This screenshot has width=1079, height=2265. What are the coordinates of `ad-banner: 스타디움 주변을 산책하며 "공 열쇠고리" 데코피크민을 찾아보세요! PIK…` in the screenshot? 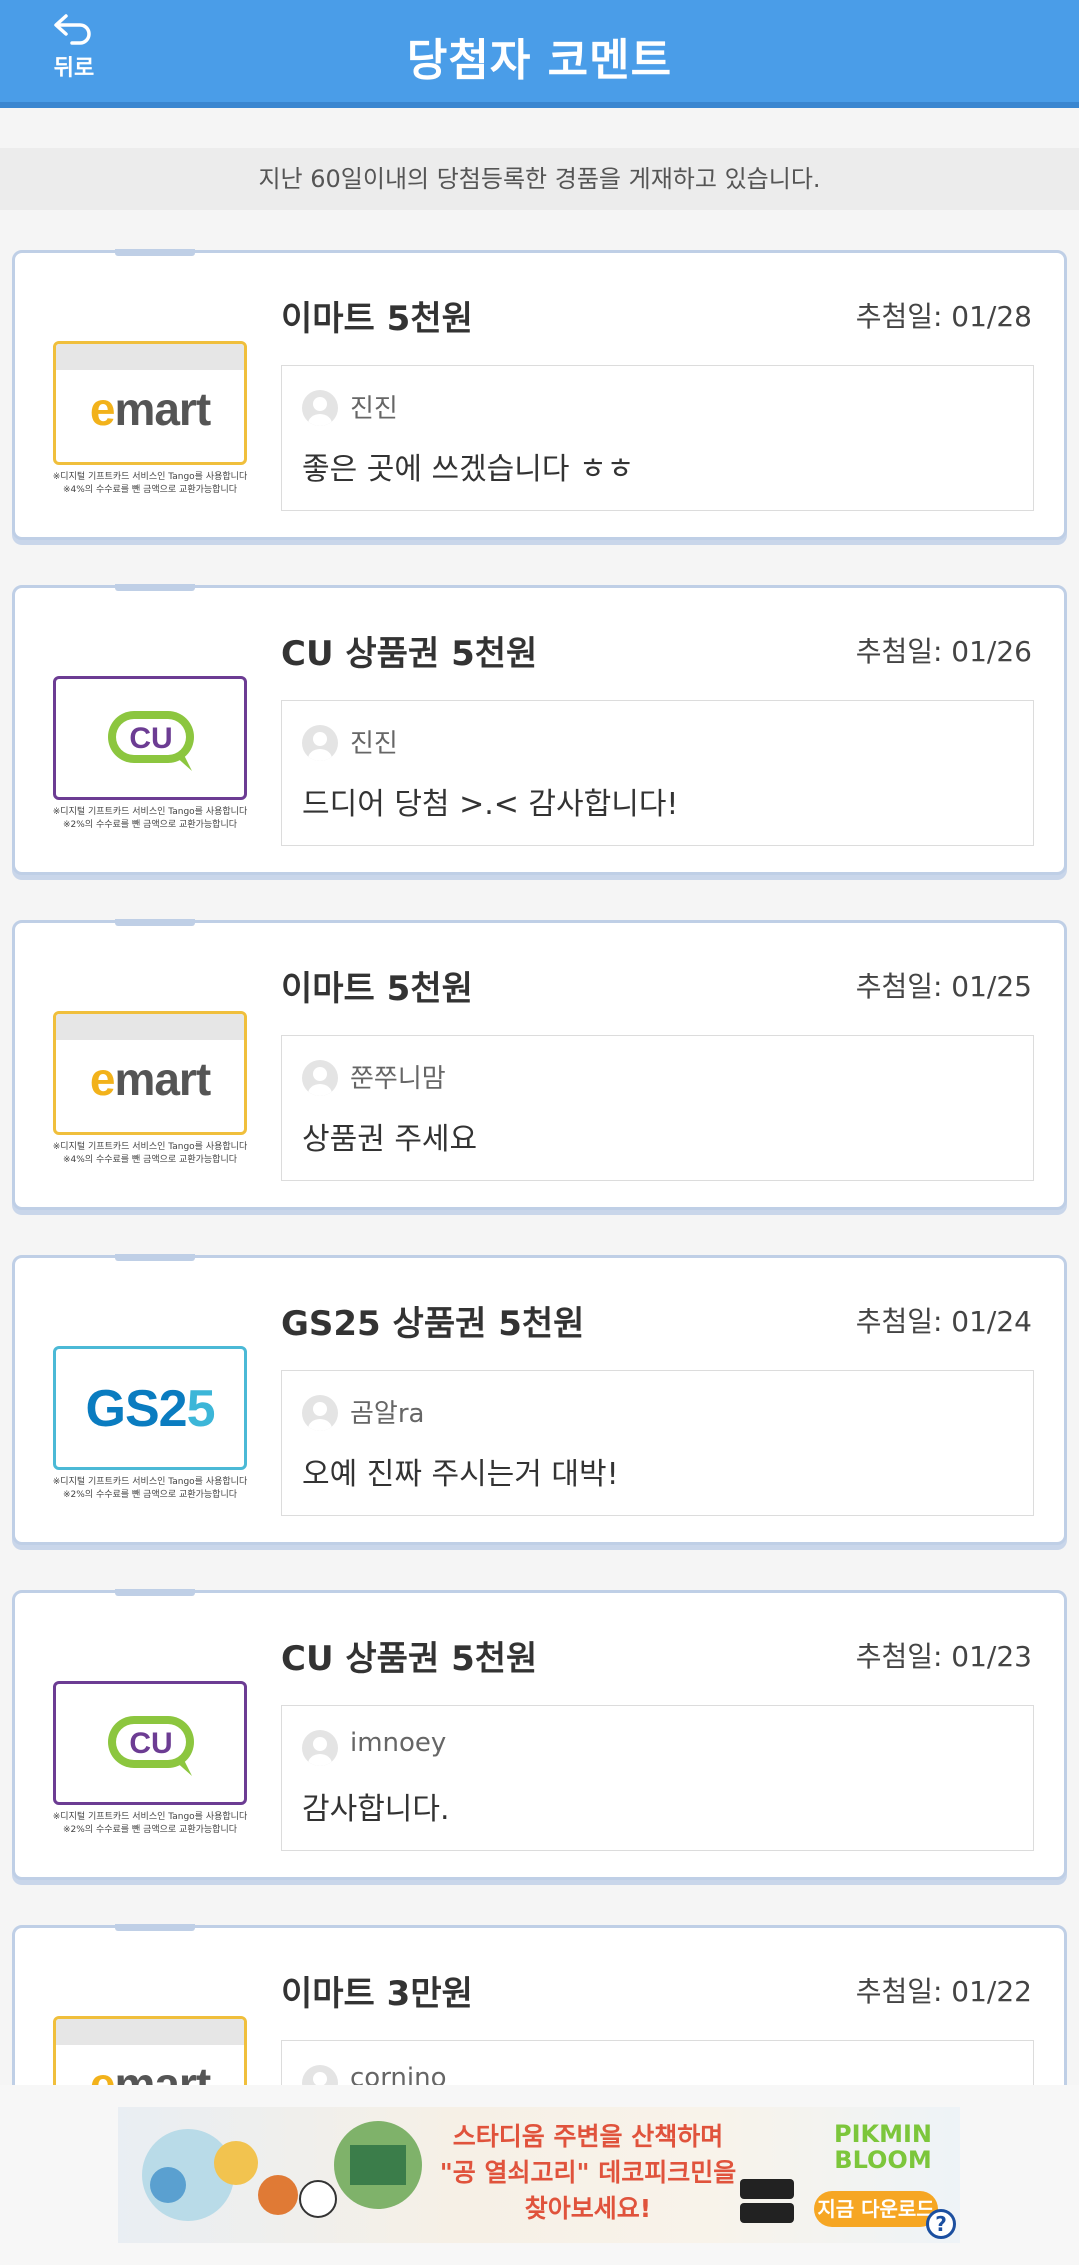 It's located at (539, 2175).